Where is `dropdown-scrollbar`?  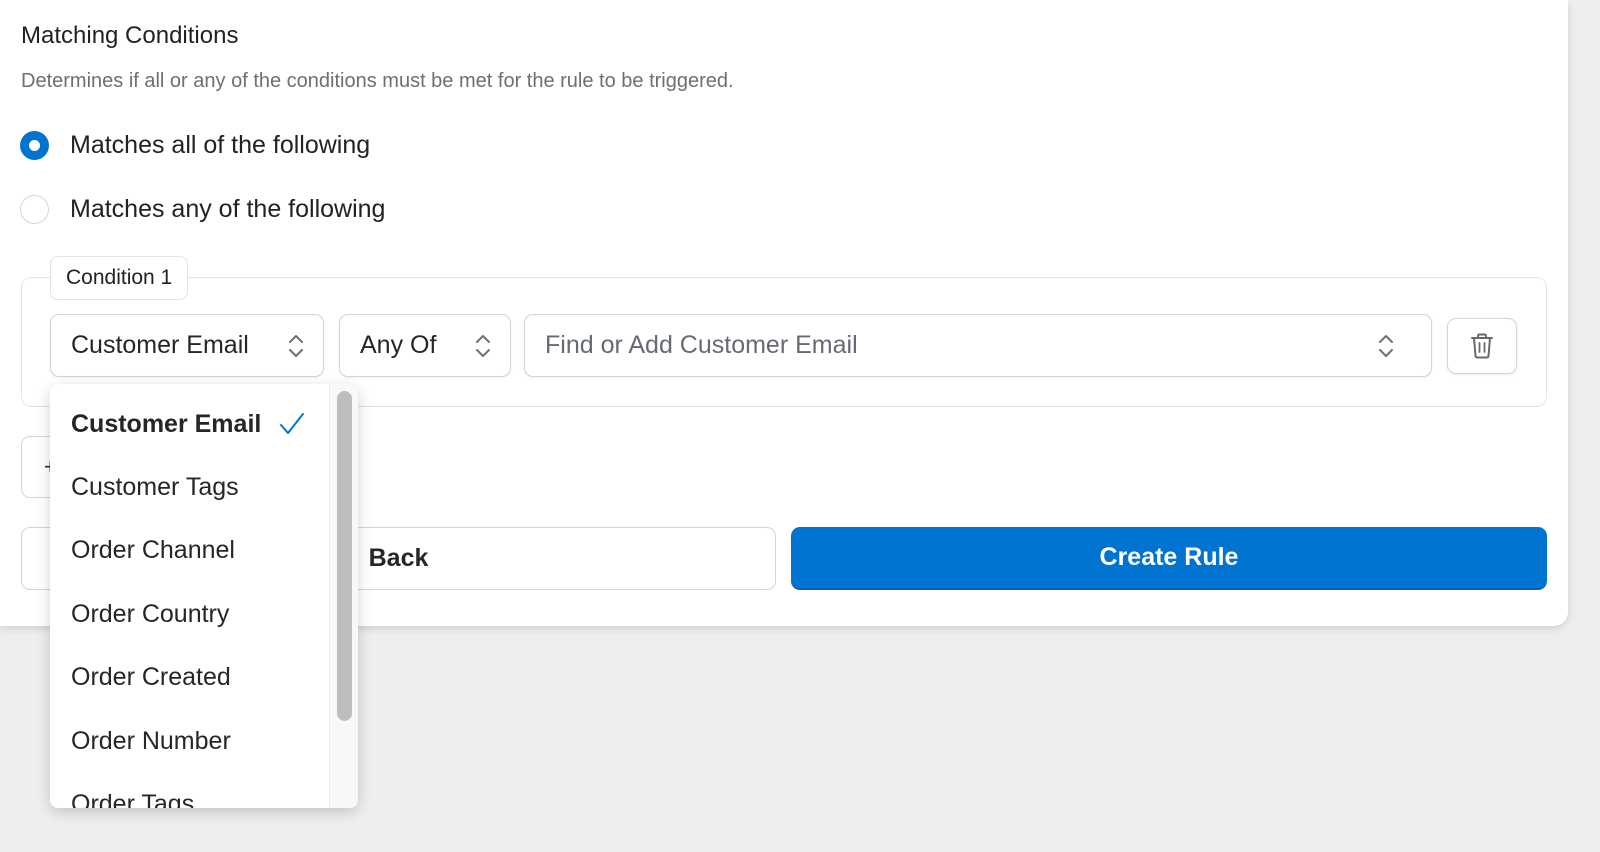 dropdown-scrollbar is located at coordinates (343, 596).